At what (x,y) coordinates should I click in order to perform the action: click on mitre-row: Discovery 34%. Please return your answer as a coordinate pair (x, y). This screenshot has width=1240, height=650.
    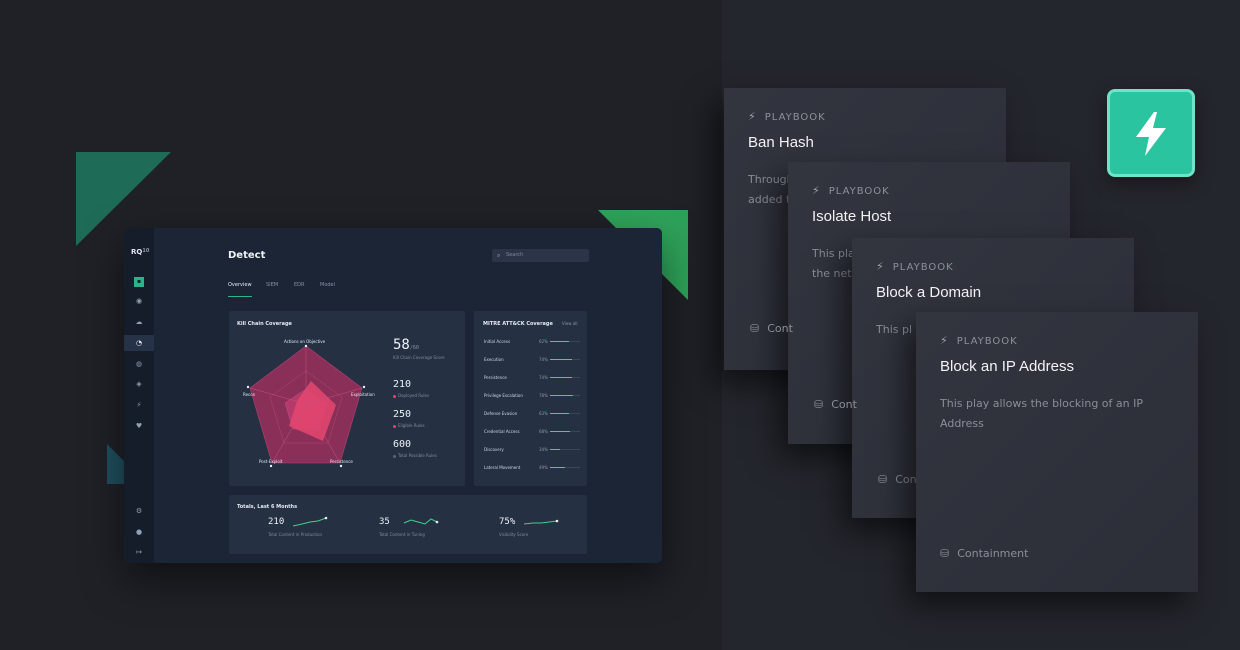
    Looking at the image, I should click on (534, 452).